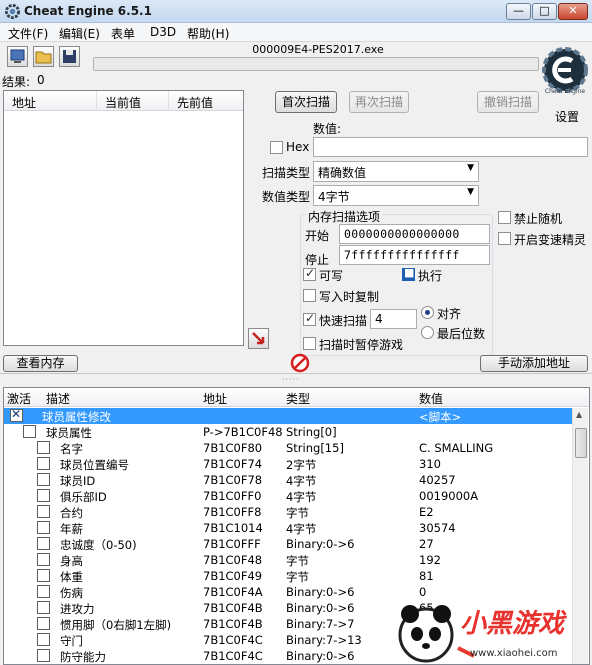 The width and height of the screenshot is (592, 665). I want to click on next-scan-button: 再次扫描, so click(379, 102).